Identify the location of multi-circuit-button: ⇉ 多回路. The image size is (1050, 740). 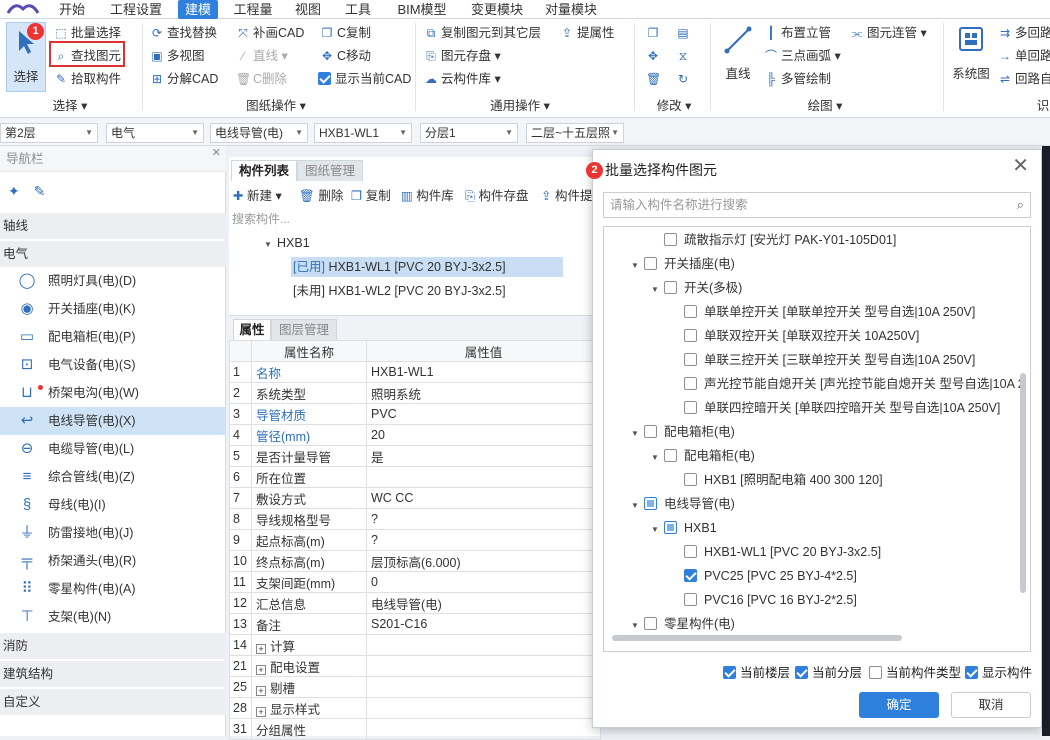
(1024, 33).